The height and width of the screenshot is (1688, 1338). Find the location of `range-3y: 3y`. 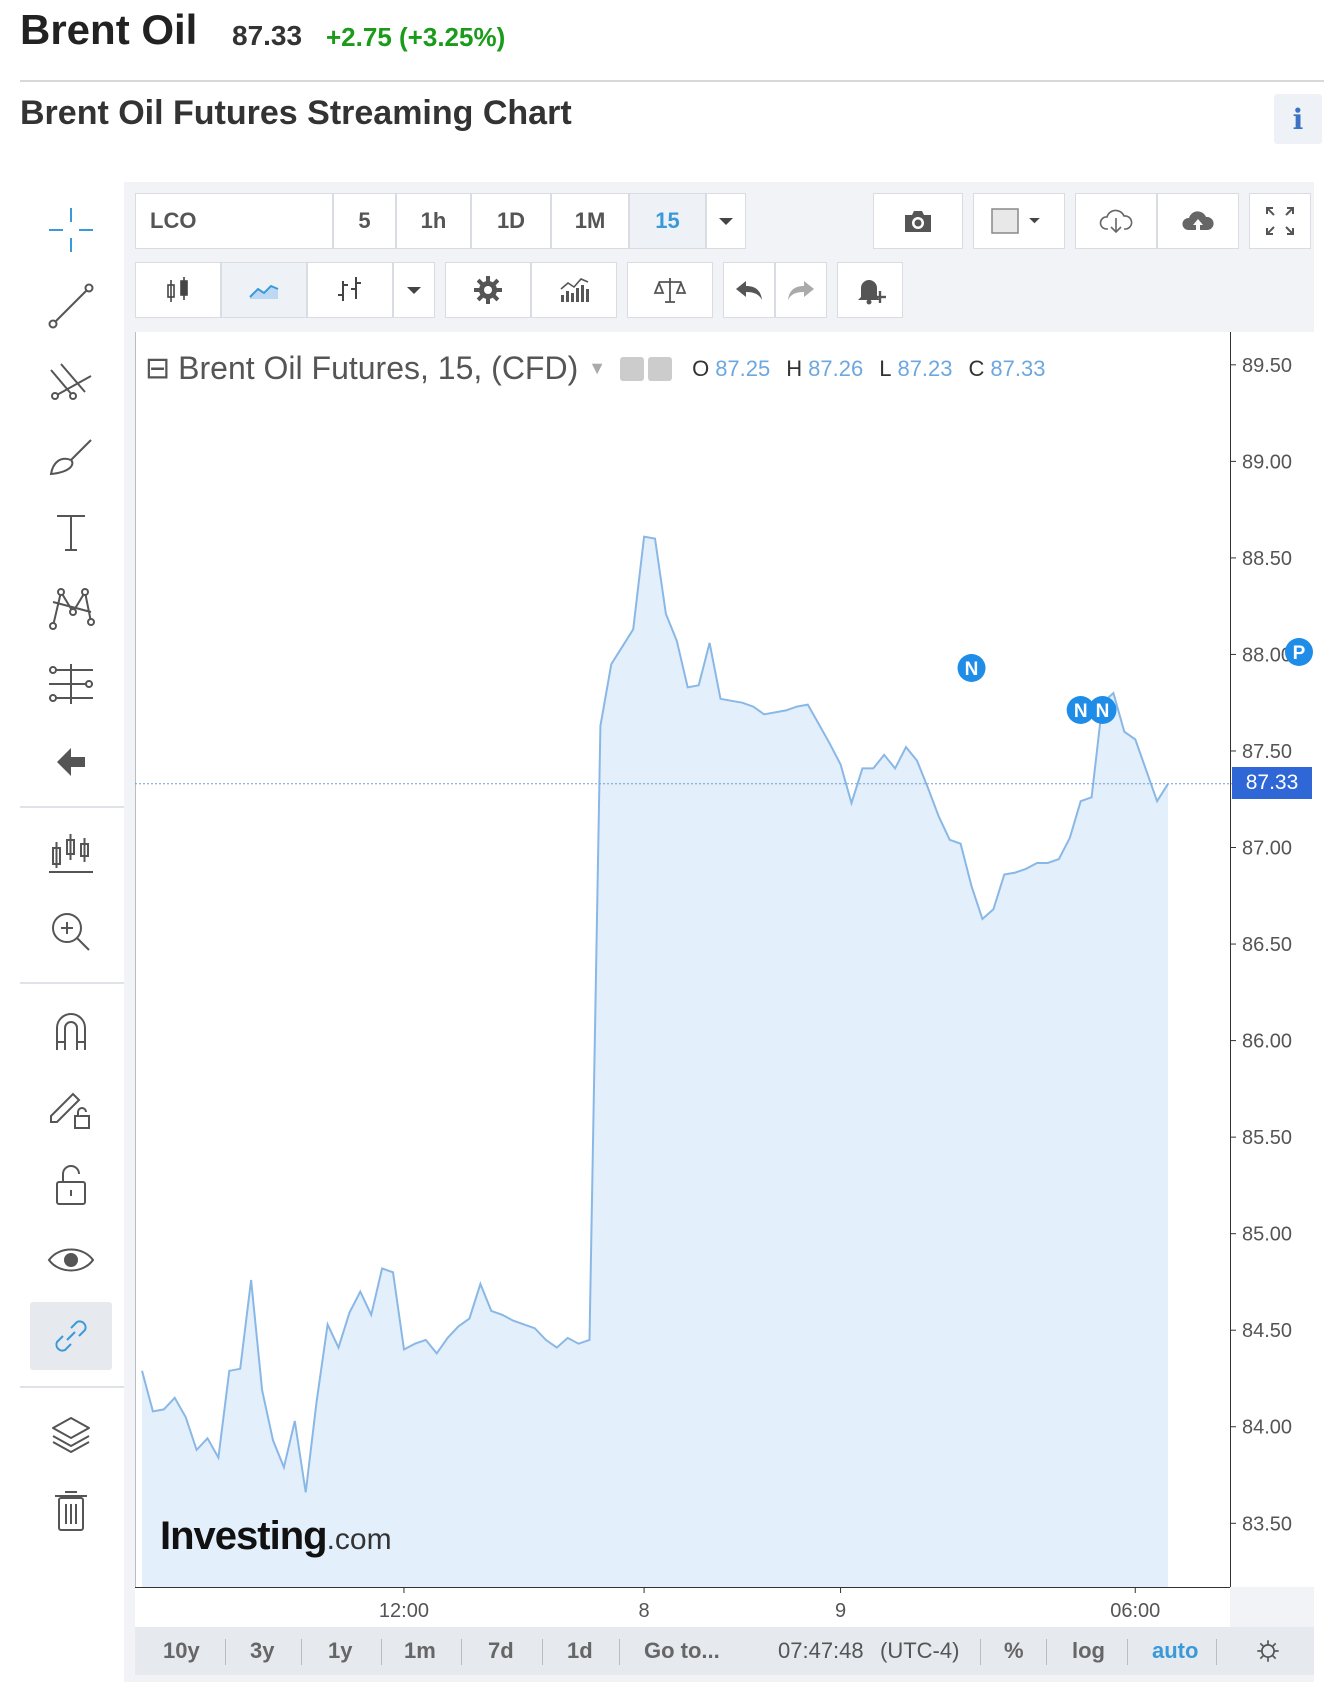

range-3y: 3y is located at coordinates (262, 1651).